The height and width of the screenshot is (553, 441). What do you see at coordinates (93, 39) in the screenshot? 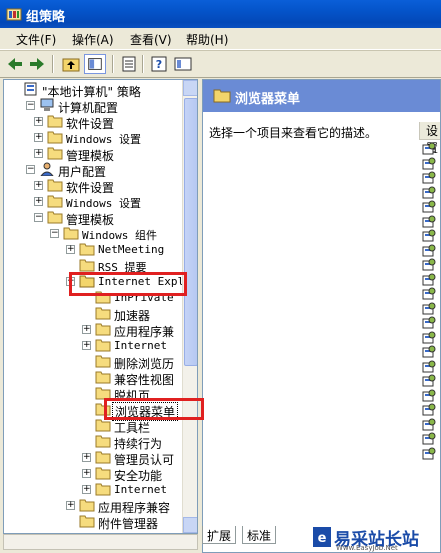
I see `menu-action: 操作(A)` at bounding box center [93, 39].